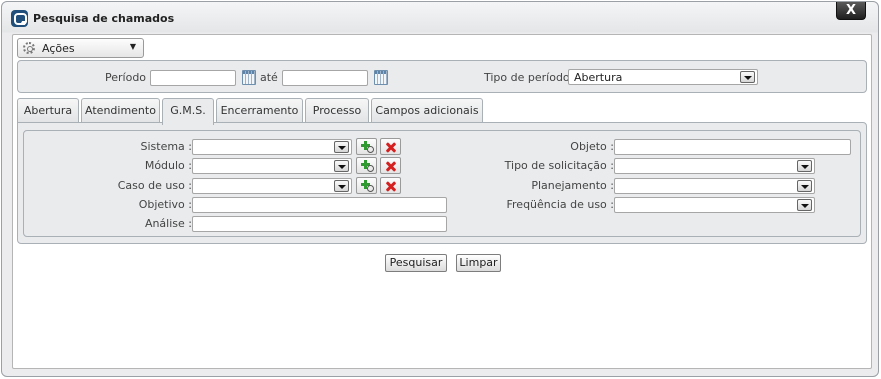 The width and height of the screenshot is (881, 379). What do you see at coordinates (165, 204) in the screenshot?
I see `objetivo-label: Objetivo :` at bounding box center [165, 204].